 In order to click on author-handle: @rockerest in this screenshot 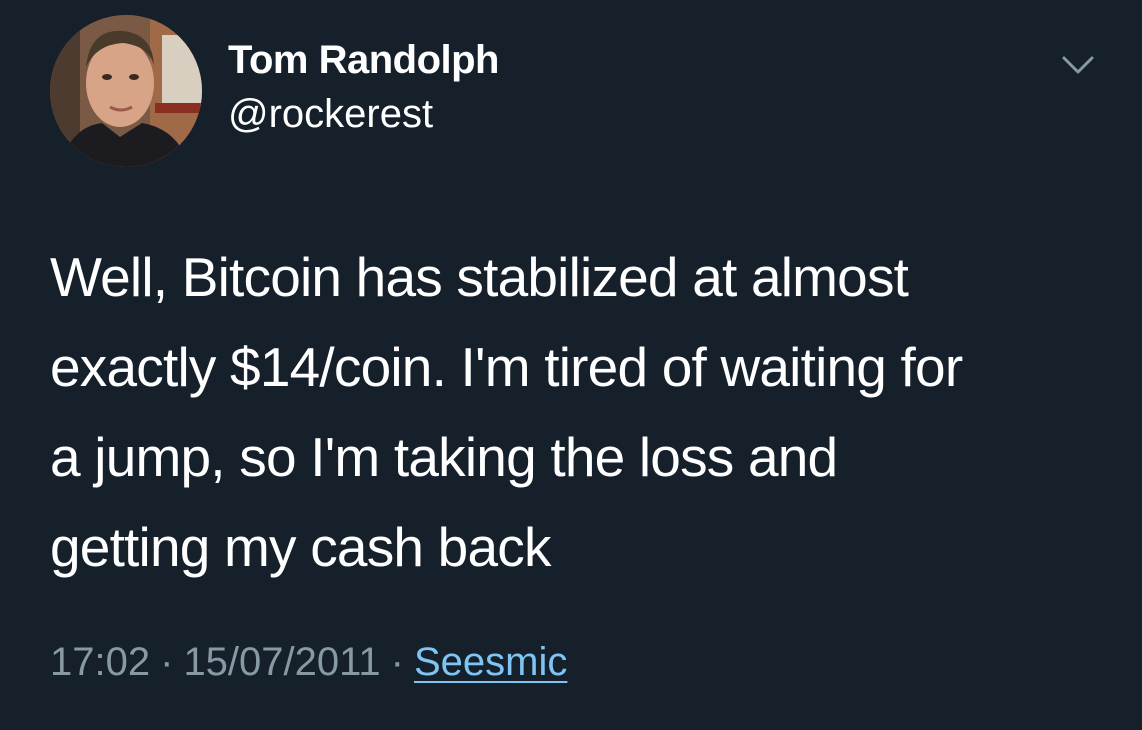, I will do `click(330, 114)`.